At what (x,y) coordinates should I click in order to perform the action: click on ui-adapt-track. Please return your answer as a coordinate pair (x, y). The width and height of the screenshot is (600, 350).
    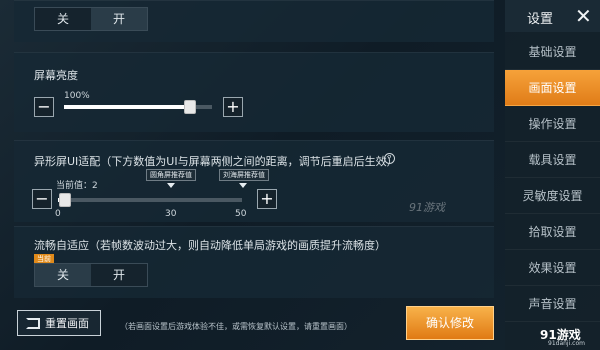
    Looking at the image, I should click on (150, 200).